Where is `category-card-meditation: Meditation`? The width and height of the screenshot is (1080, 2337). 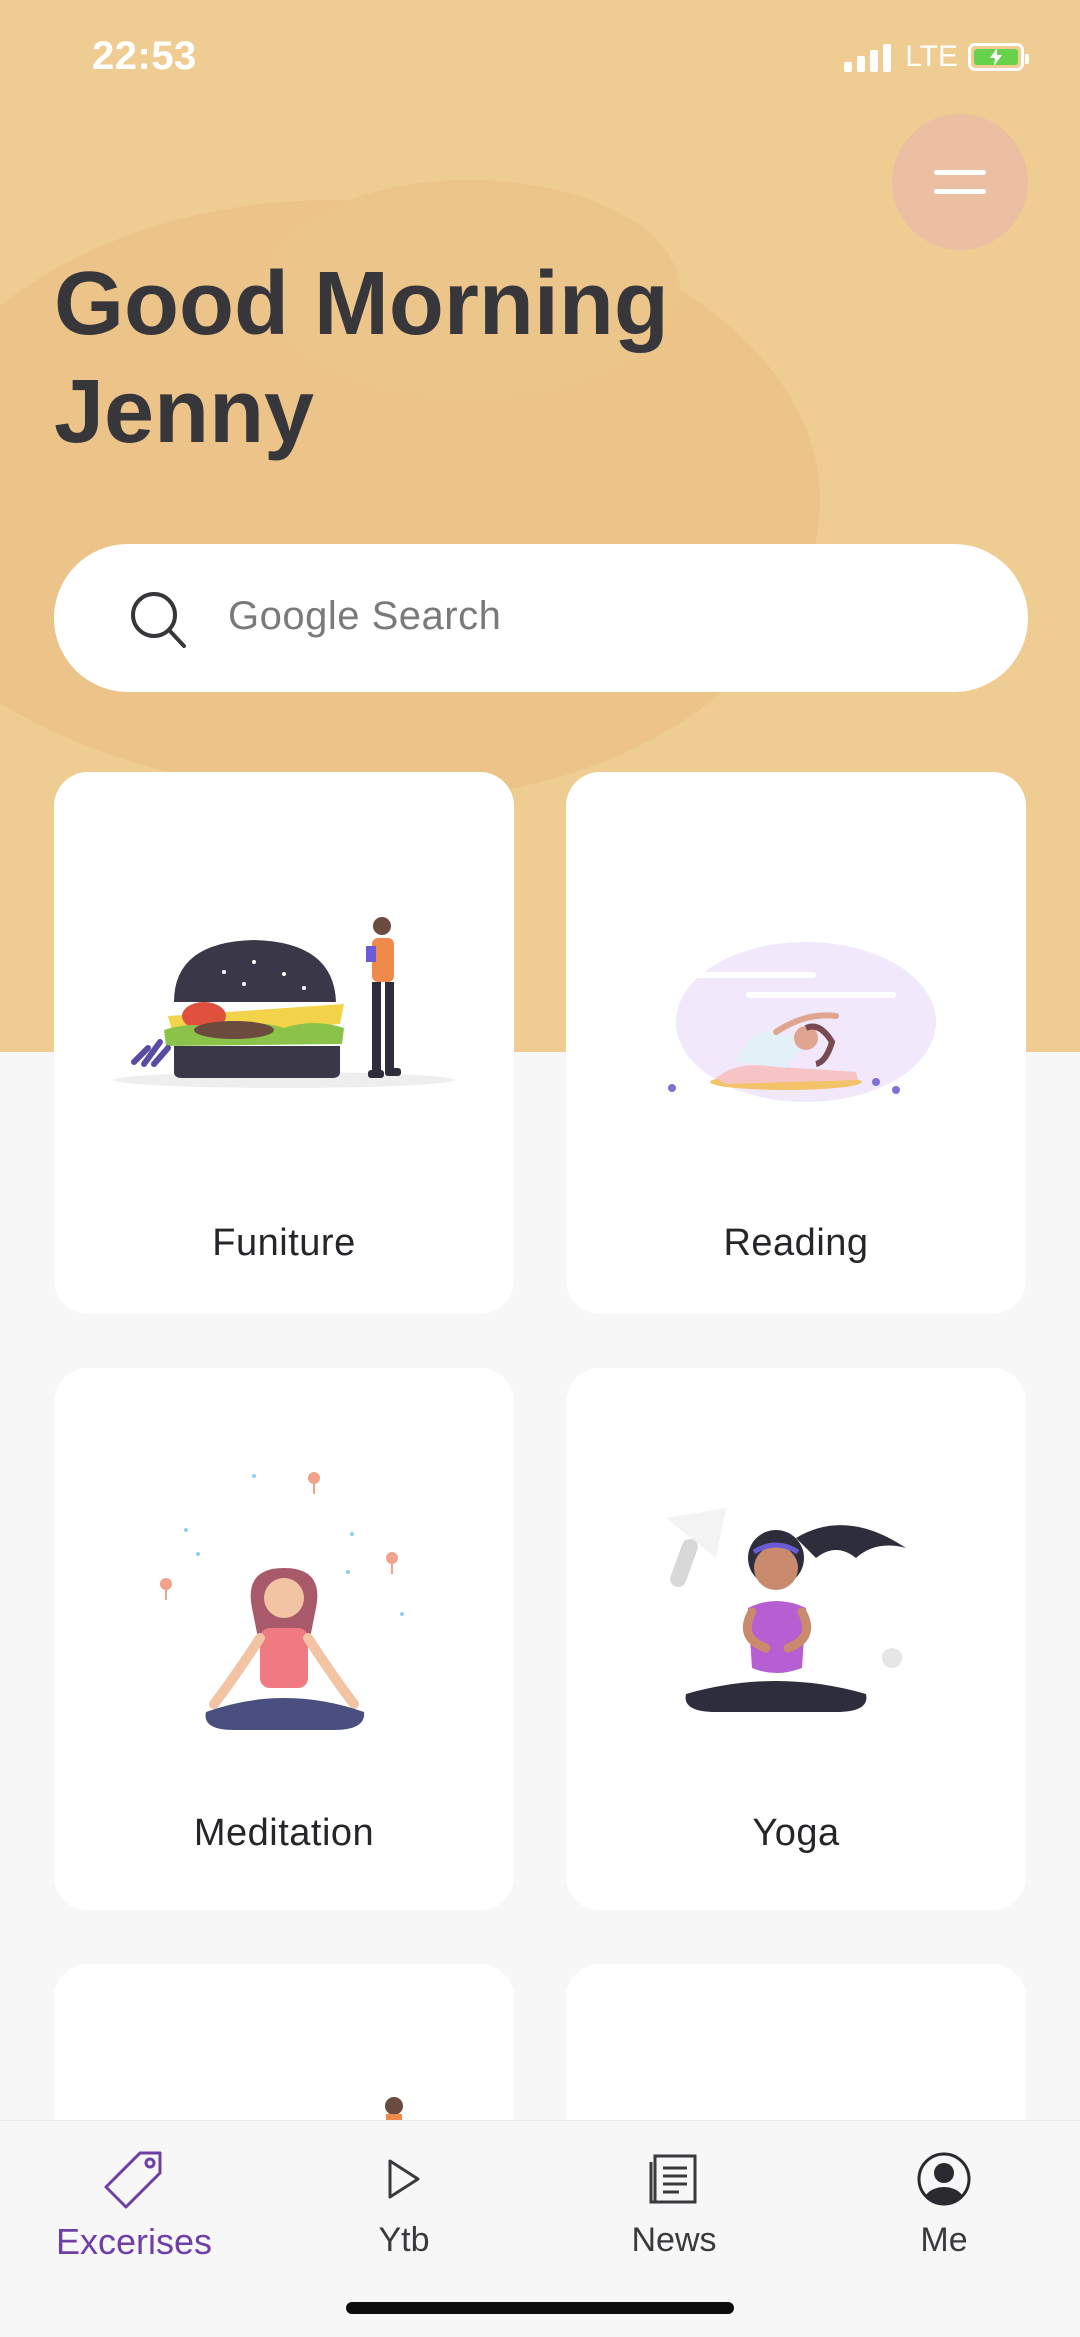
category-card-meditation: Meditation is located at coordinates (284, 1639).